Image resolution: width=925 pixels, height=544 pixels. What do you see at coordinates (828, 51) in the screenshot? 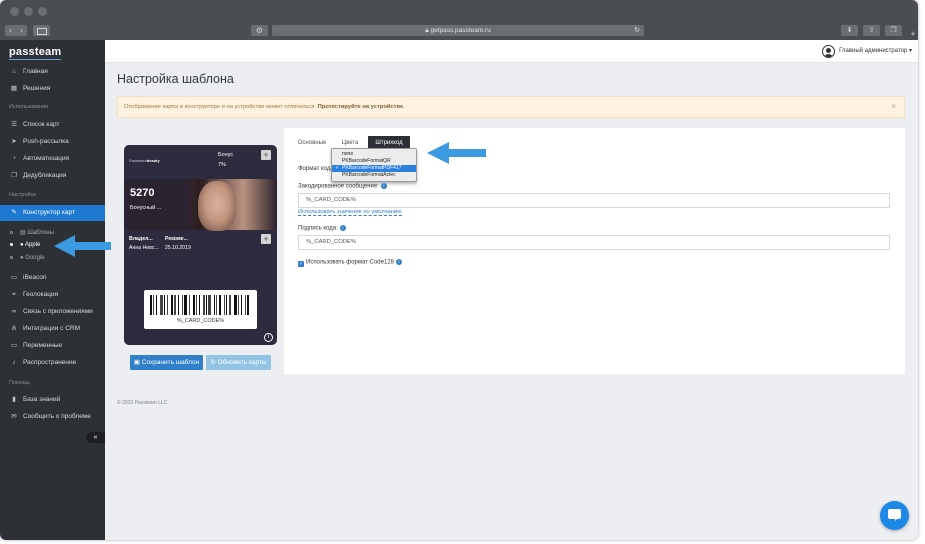
I see `user-avatar-icon` at bounding box center [828, 51].